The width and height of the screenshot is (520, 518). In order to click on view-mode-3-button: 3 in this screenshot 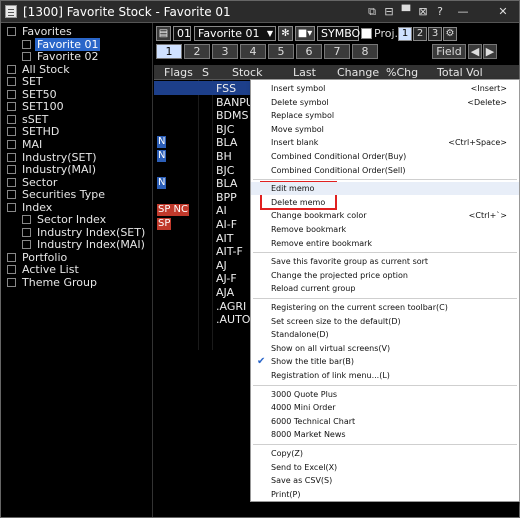, I will do `click(435, 34)`.